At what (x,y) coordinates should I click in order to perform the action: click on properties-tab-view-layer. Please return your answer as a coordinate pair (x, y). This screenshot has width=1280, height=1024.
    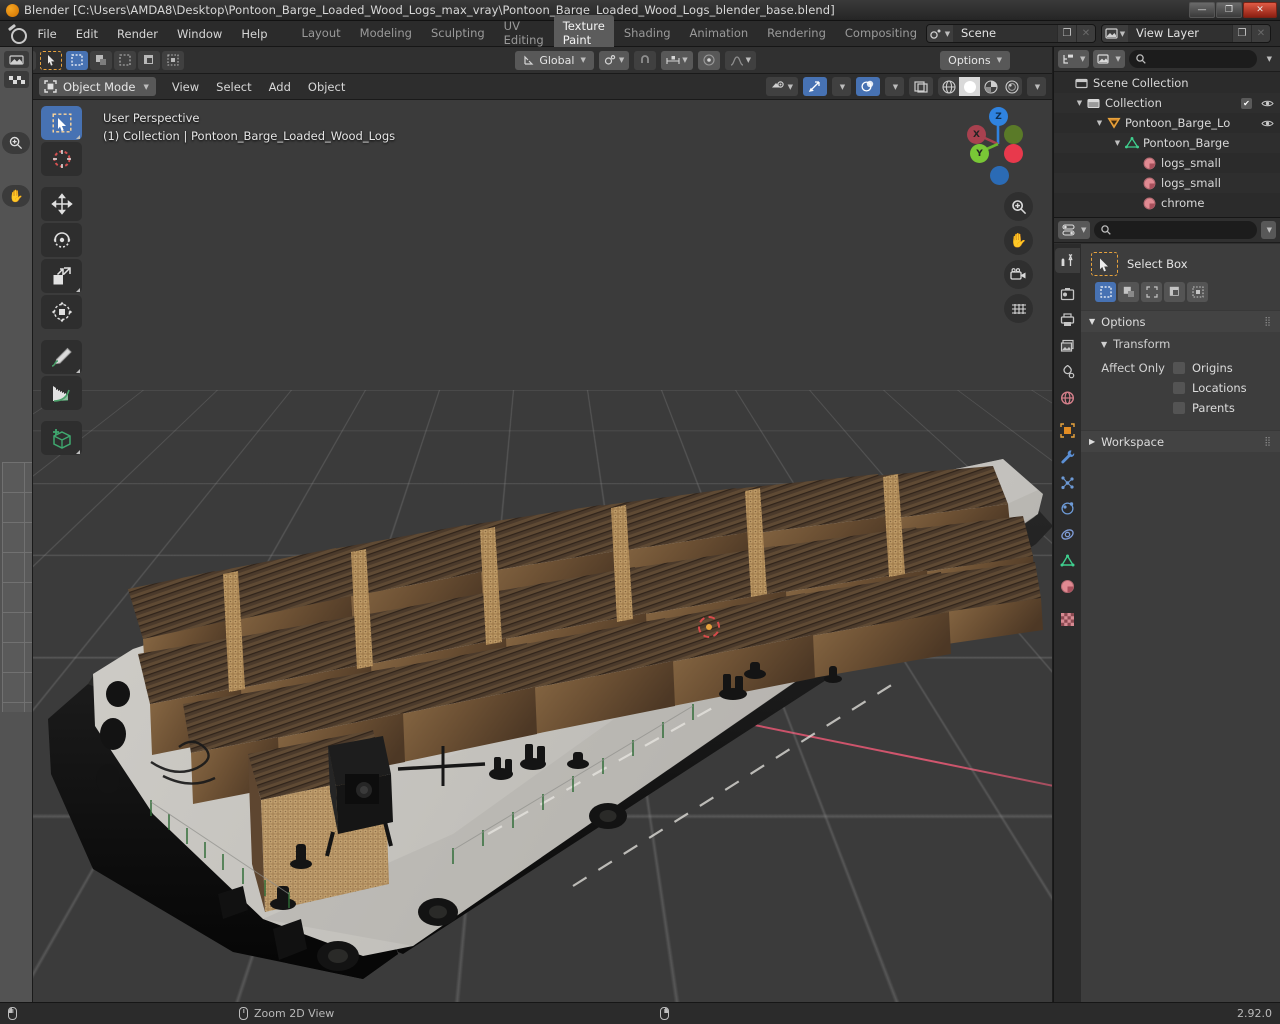
    Looking at the image, I should click on (1067, 345).